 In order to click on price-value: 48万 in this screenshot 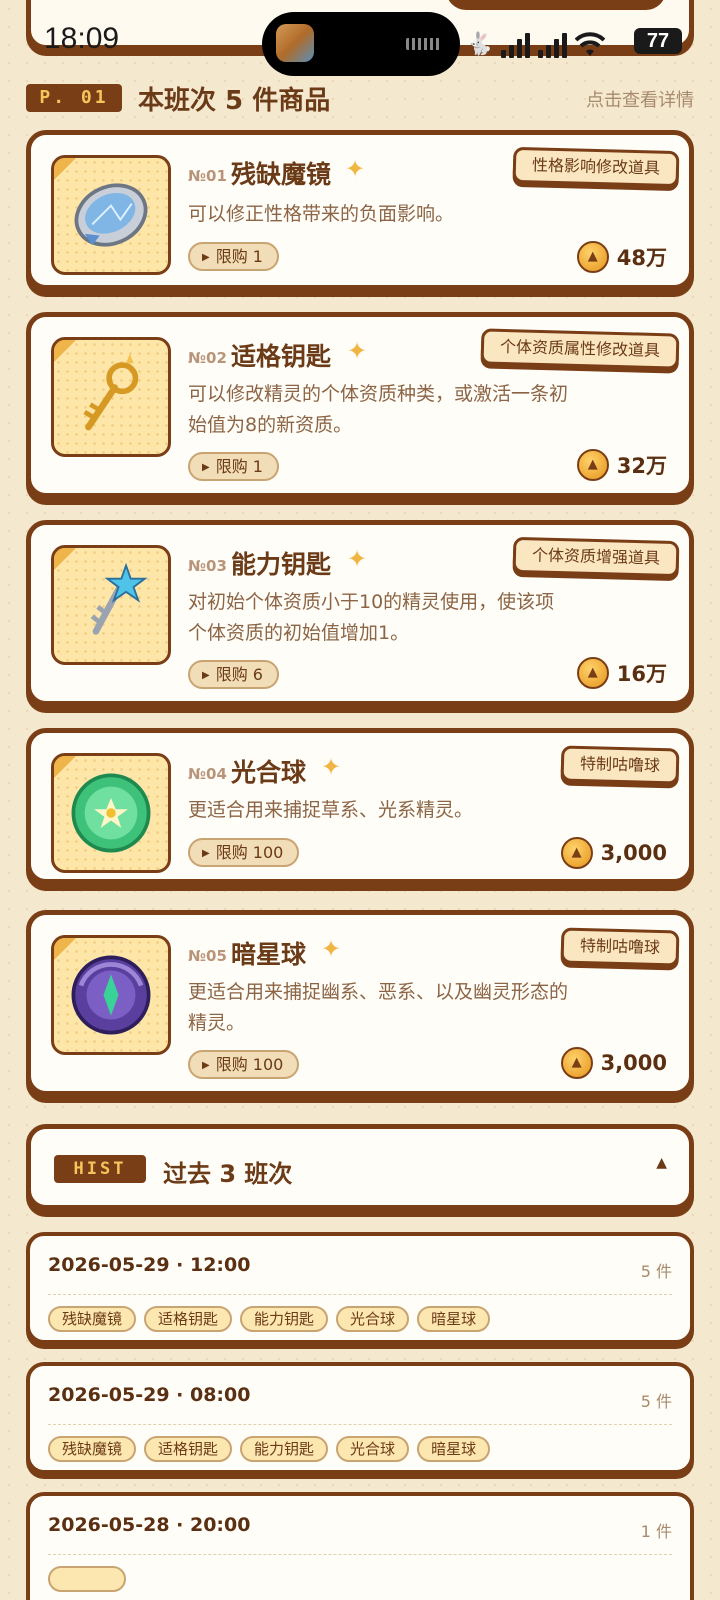, I will do `click(641, 258)`.